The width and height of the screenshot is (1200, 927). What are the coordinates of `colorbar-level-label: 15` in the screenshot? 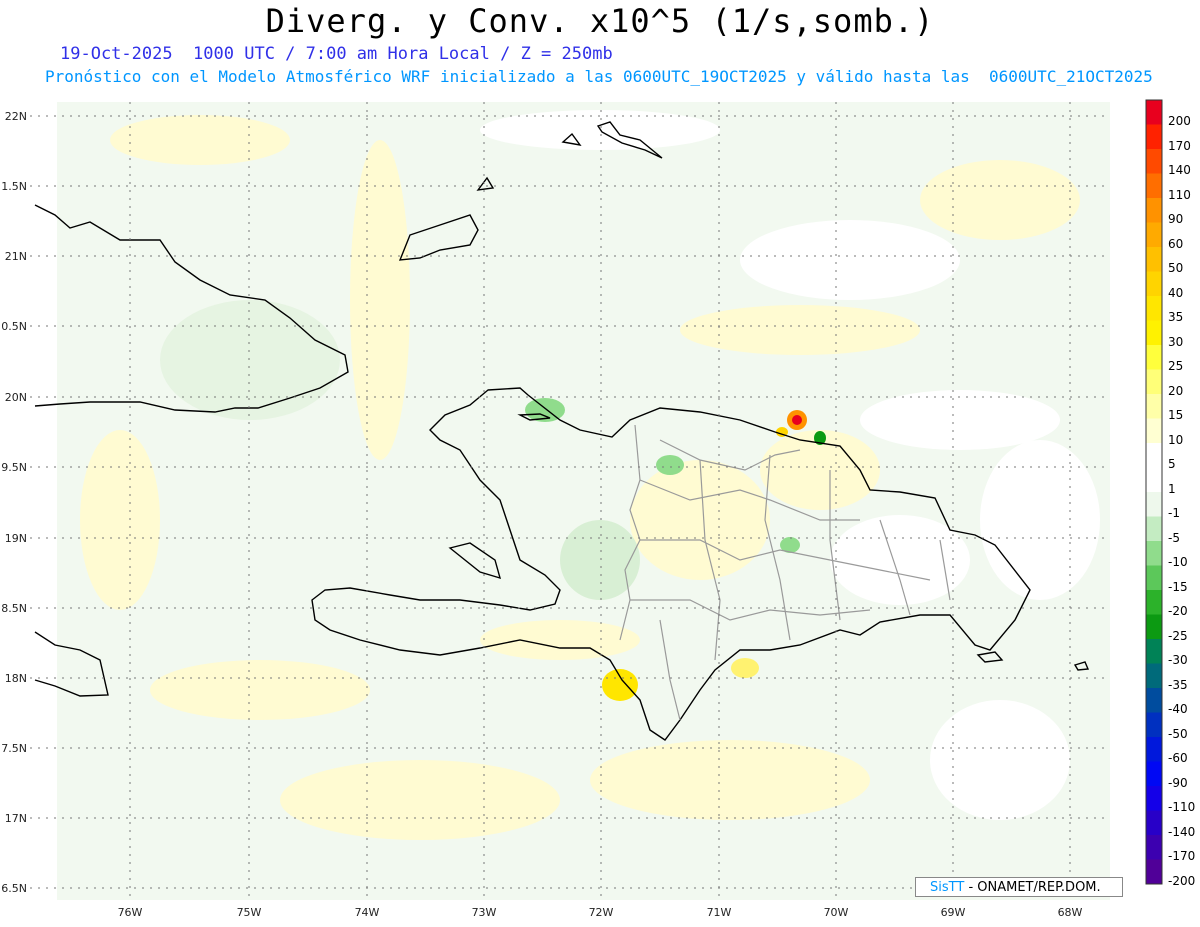 It's located at (1176, 415).